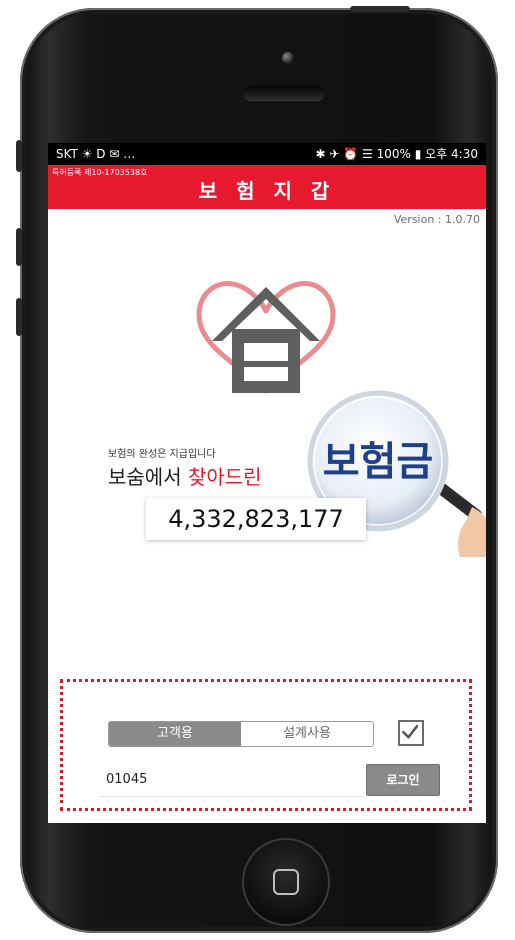  What do you see at coordinates (403, 780) in the screenshot?
I see `login-button: 로그인` at bounding box center [403, 780].